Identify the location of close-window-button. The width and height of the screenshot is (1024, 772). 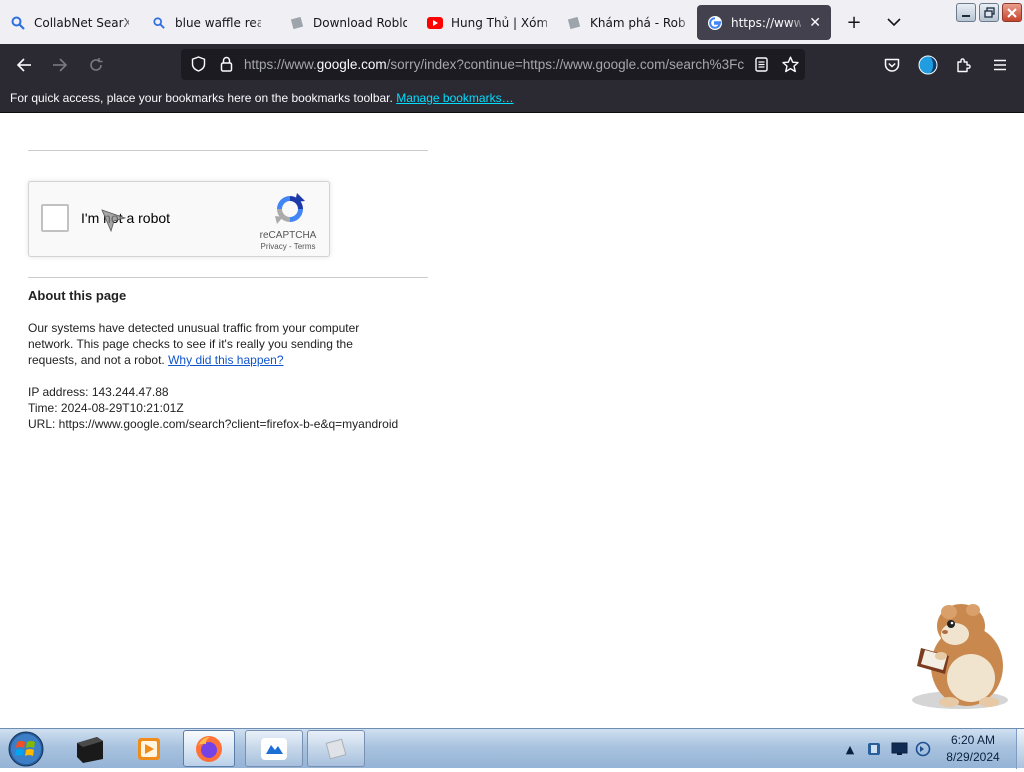
(1012, 12).